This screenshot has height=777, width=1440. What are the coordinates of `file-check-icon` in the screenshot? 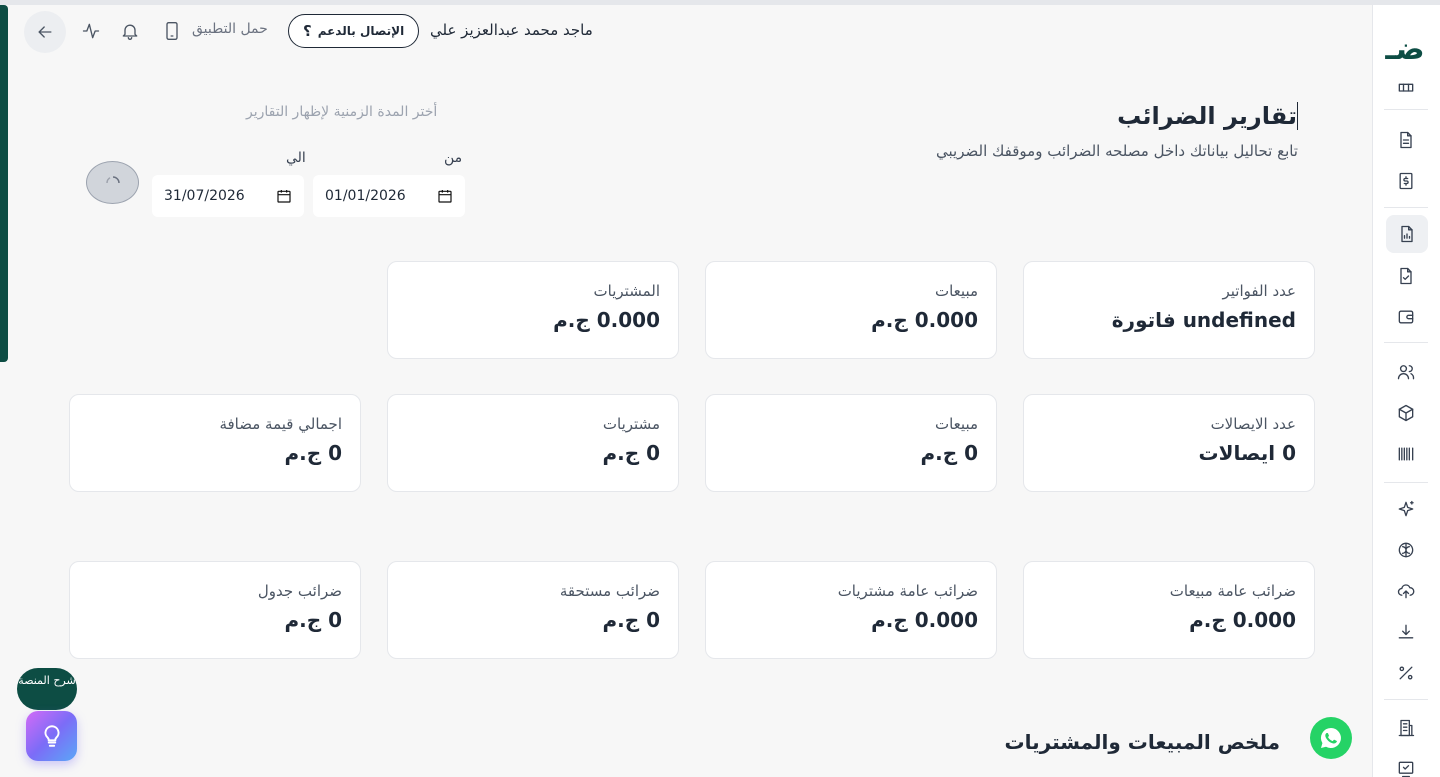 It's located at (1406, 276).